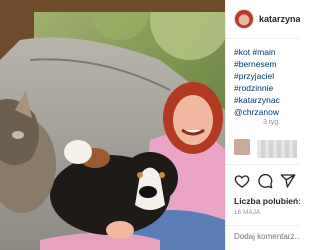 Image resolution: width=320 pixels, height=250 pixels. Describe the element at coordinates (265, 181) in the screenshot. I see `comment-icon` at that location.